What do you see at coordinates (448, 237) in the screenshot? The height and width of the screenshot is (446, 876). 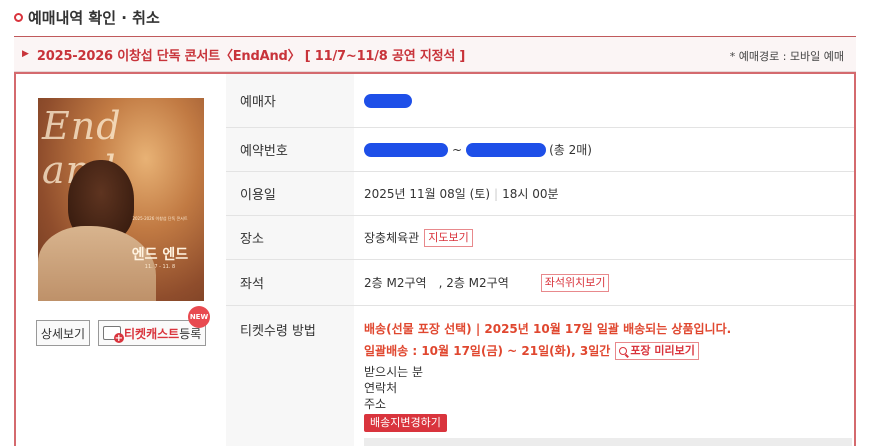 I see `map-button: 지도보기` at bounding box center [448, 237].